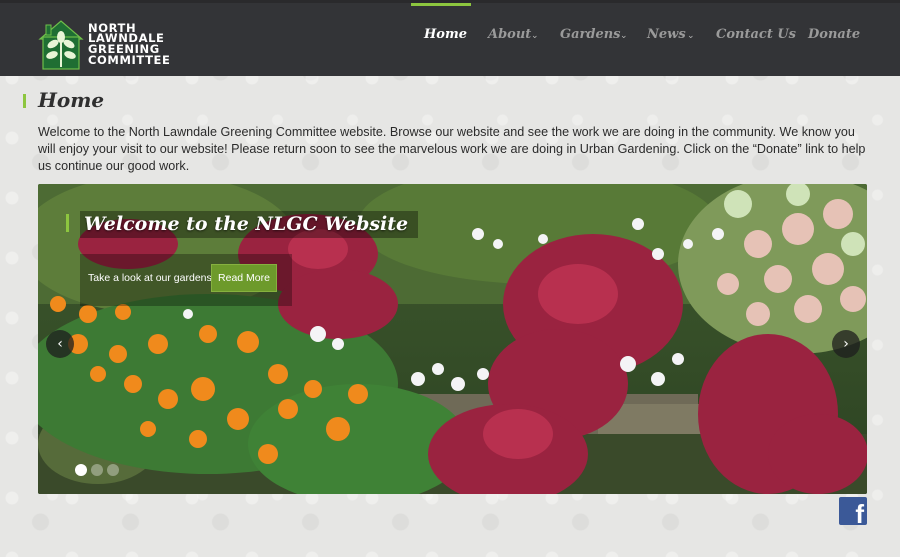 The image size is (900, 557). Describe the element at coordinates (71, 100) in the screenshot. I see `page-title: Home` at that location.